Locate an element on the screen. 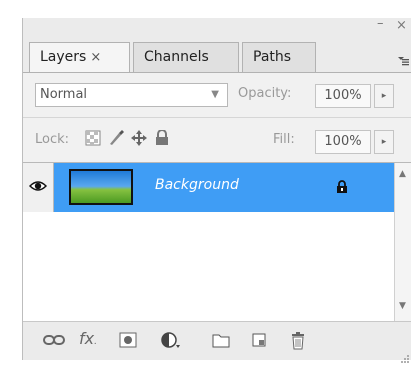 Image resolution: width=411 pixels, height=367 pixels. eye-icon is located at coordinates (38, 186).